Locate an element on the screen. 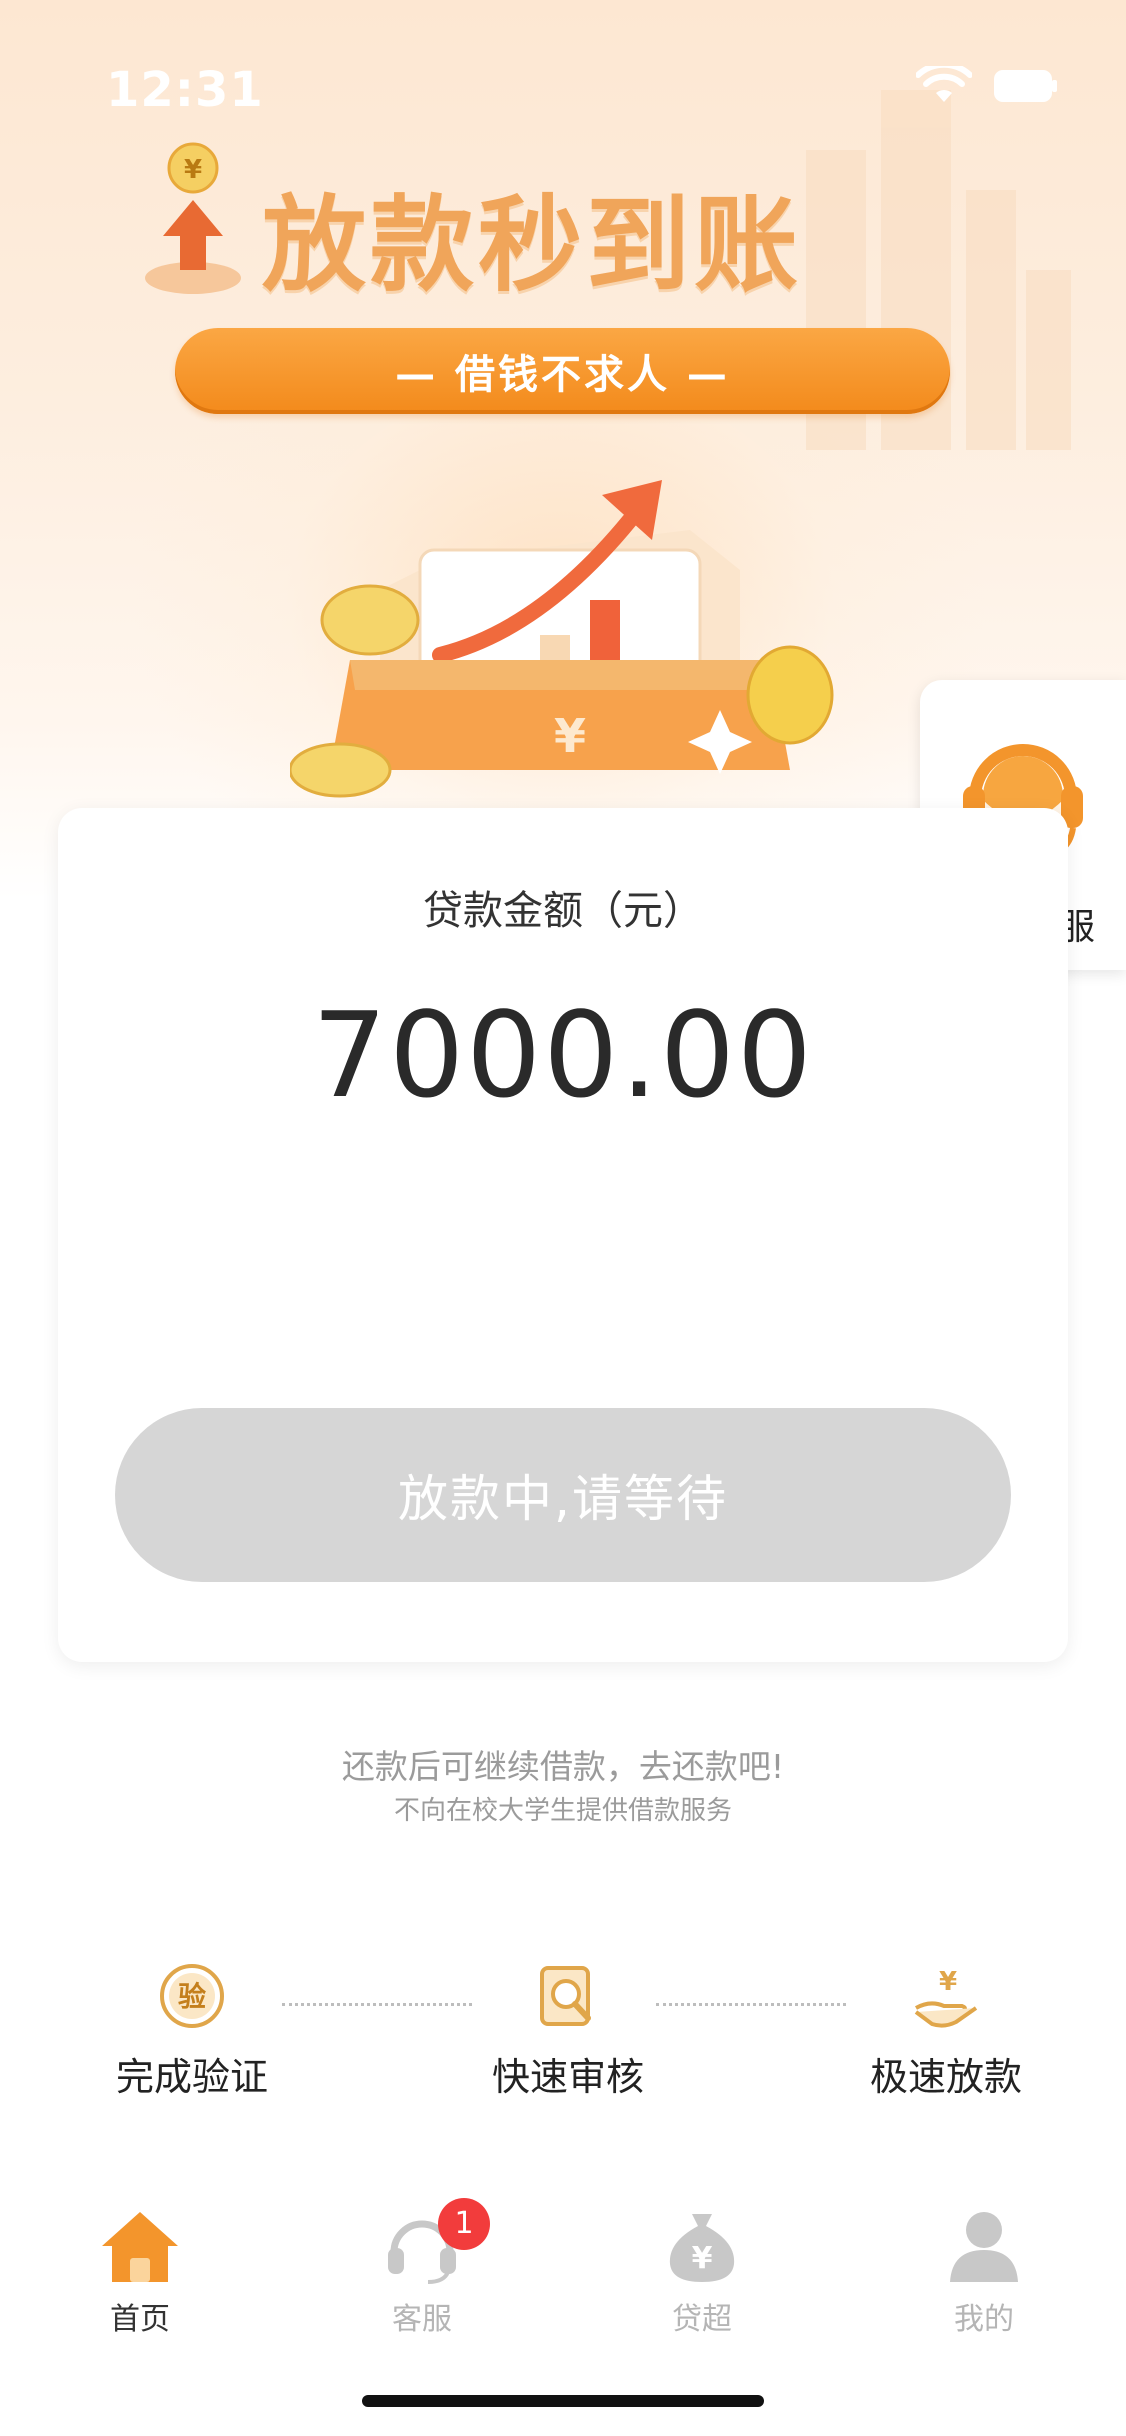 The height and width of the screenshot is (2436, 1126). loan-amount-value: 7000.00 is located at coordinates (563, 1055).